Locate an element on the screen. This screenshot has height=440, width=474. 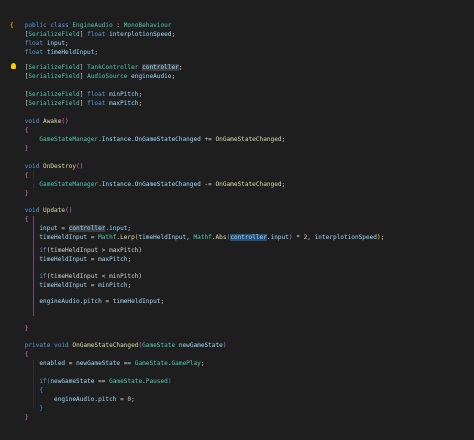
editor-gutter is located at coordinates (4, 220).